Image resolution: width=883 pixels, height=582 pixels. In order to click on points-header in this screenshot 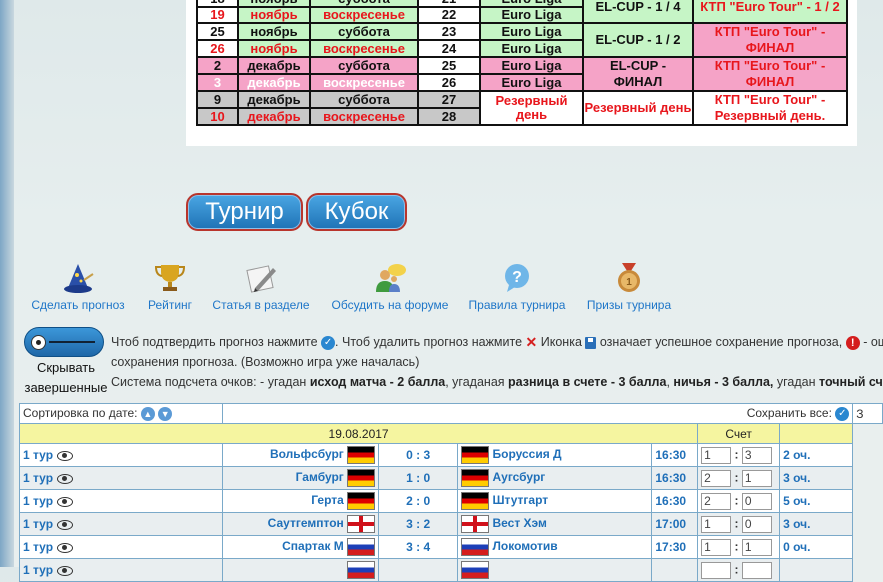, I will do `click(816, 433)`.